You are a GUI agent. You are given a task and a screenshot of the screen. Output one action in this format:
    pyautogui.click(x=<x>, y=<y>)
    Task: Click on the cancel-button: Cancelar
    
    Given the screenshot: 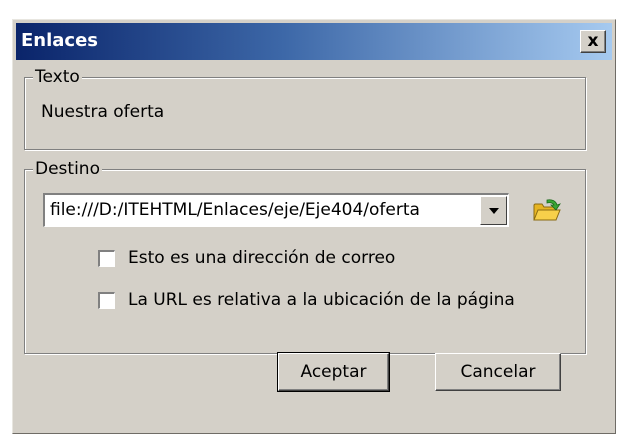 What is the action you would take?
    pyautogui.click(x=498, y=372)
    